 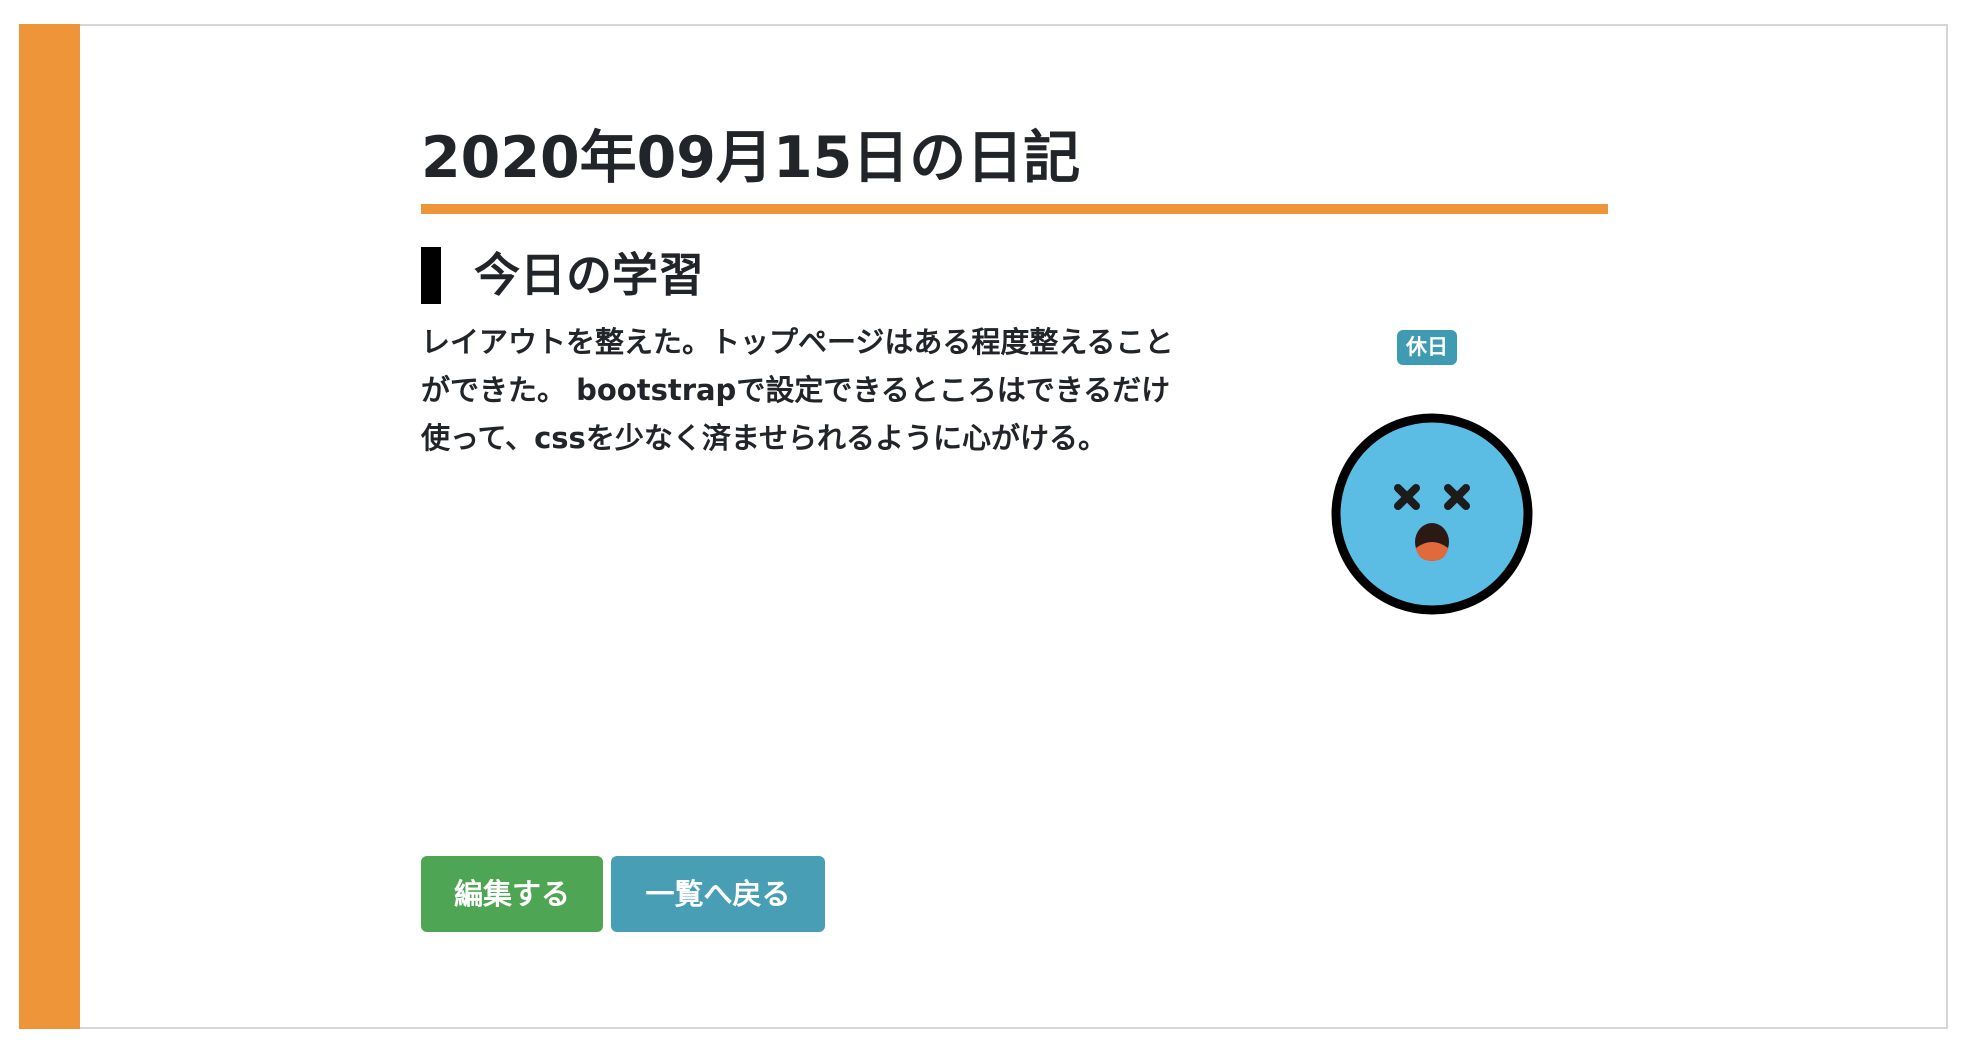 What do you see at coordinates (718, 894) in the screenshot?
I see `back-to-list-button: 一覧へ戻る` at bounding box center [718, 894].